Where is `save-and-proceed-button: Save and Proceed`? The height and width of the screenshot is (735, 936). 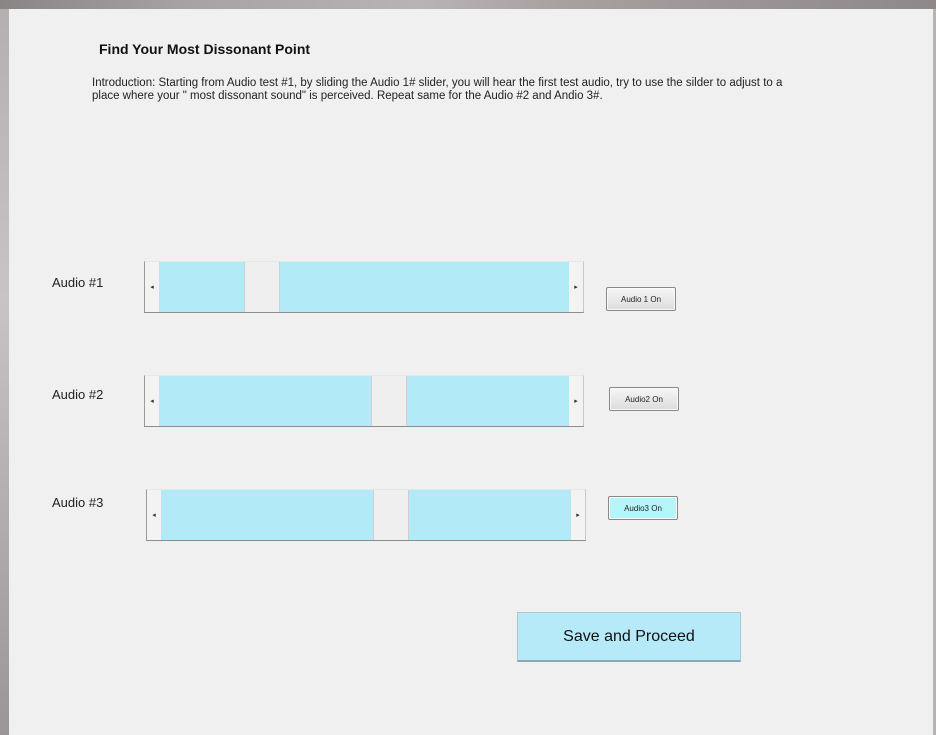 save-and-proceed-button: Save and Proceed is located at coordinates (629, 637).